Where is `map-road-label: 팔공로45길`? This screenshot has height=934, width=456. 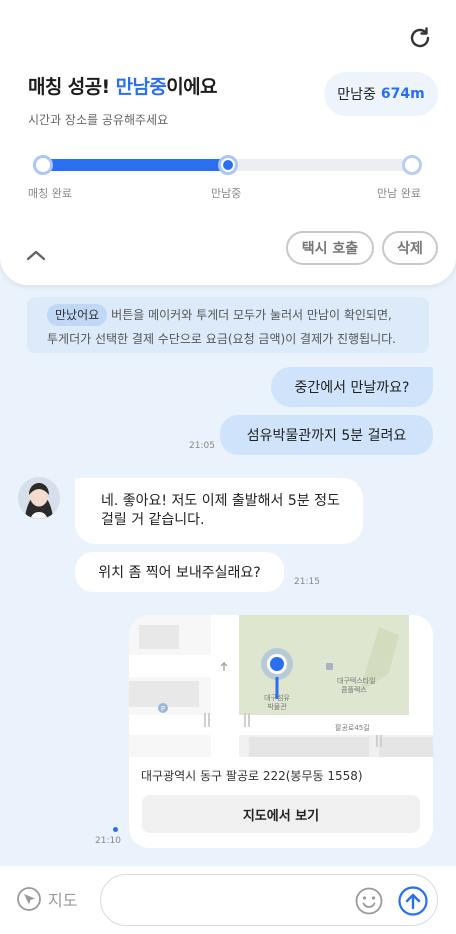 map-road-label: 팔공로45길 is located at coordinates (352, 727).